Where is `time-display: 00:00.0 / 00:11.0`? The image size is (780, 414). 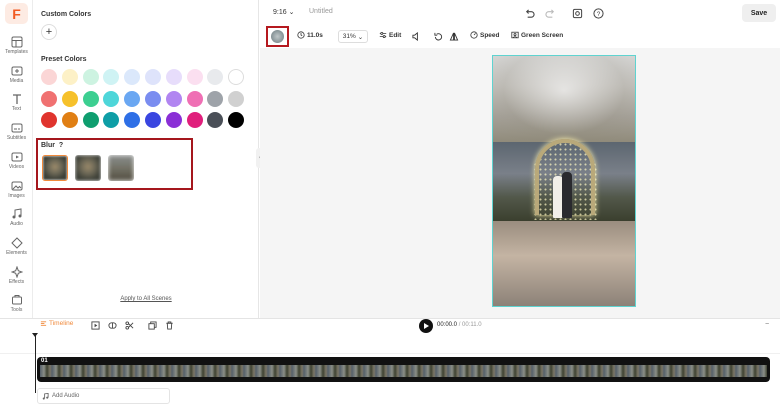 time-display: 00:00.0 / 00:11.0 is located at coordinates (459, 325).